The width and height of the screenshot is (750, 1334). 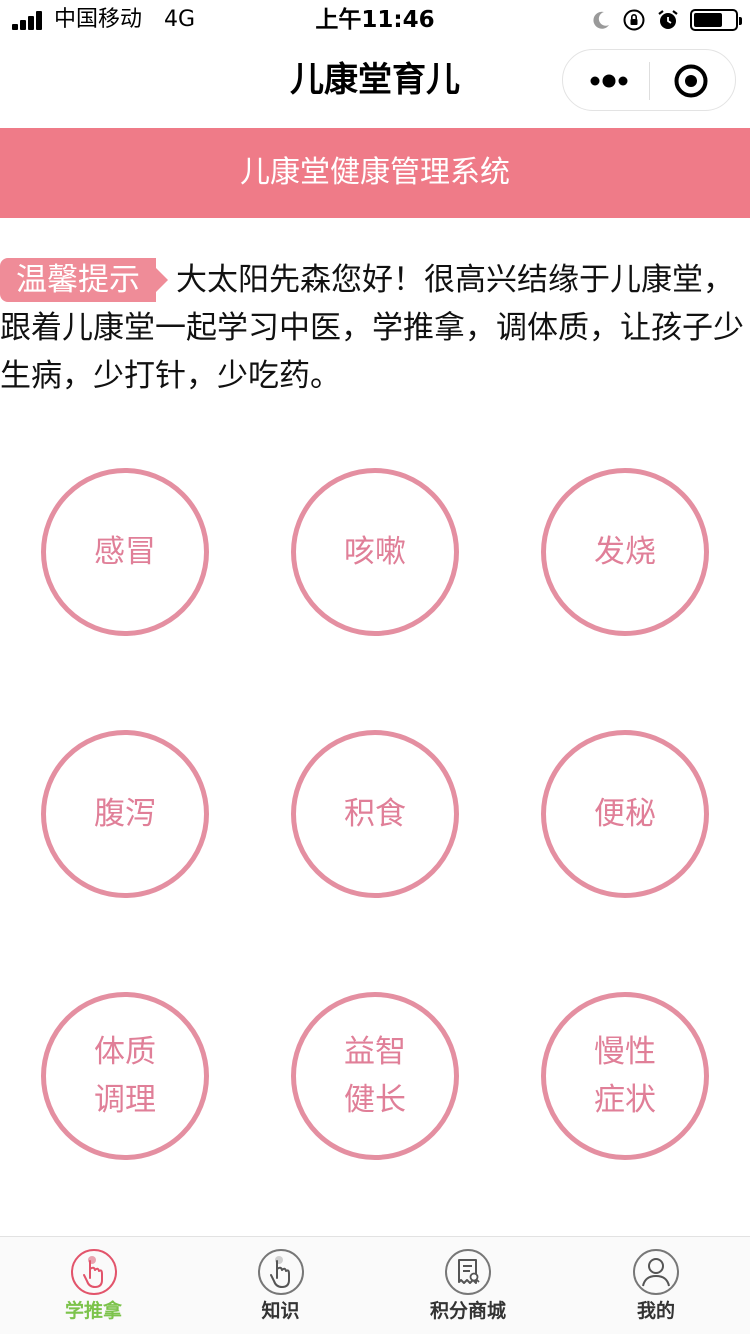 I want to click on category-intelligence-growth-button: 益智健长, so click(x=375, y=1076).